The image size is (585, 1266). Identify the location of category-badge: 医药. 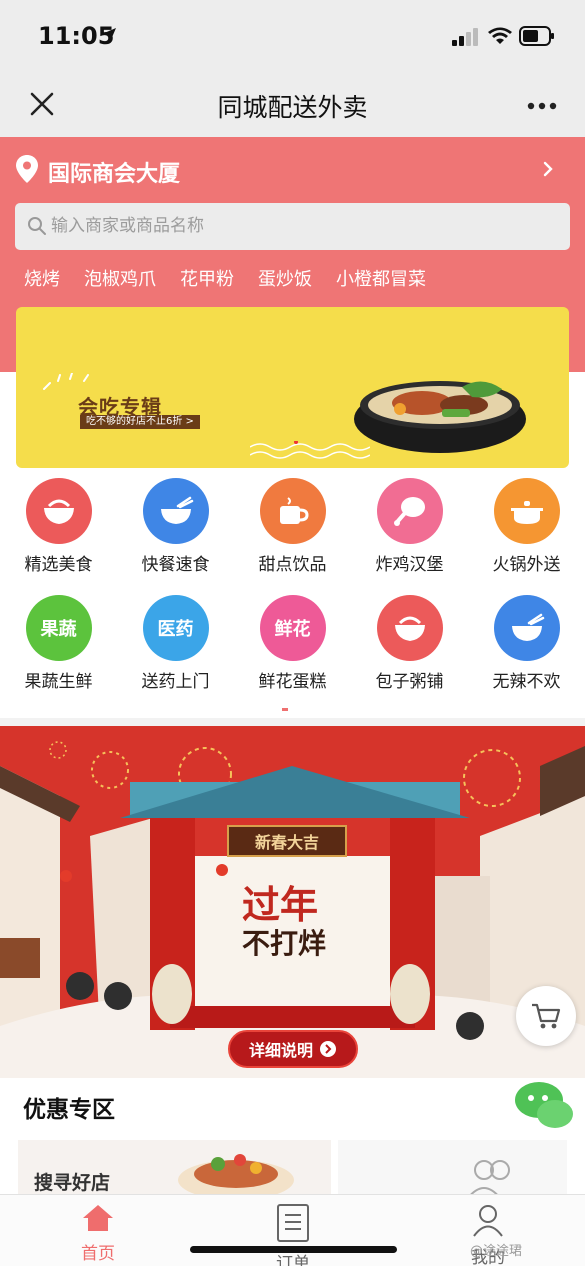
(175, 629).